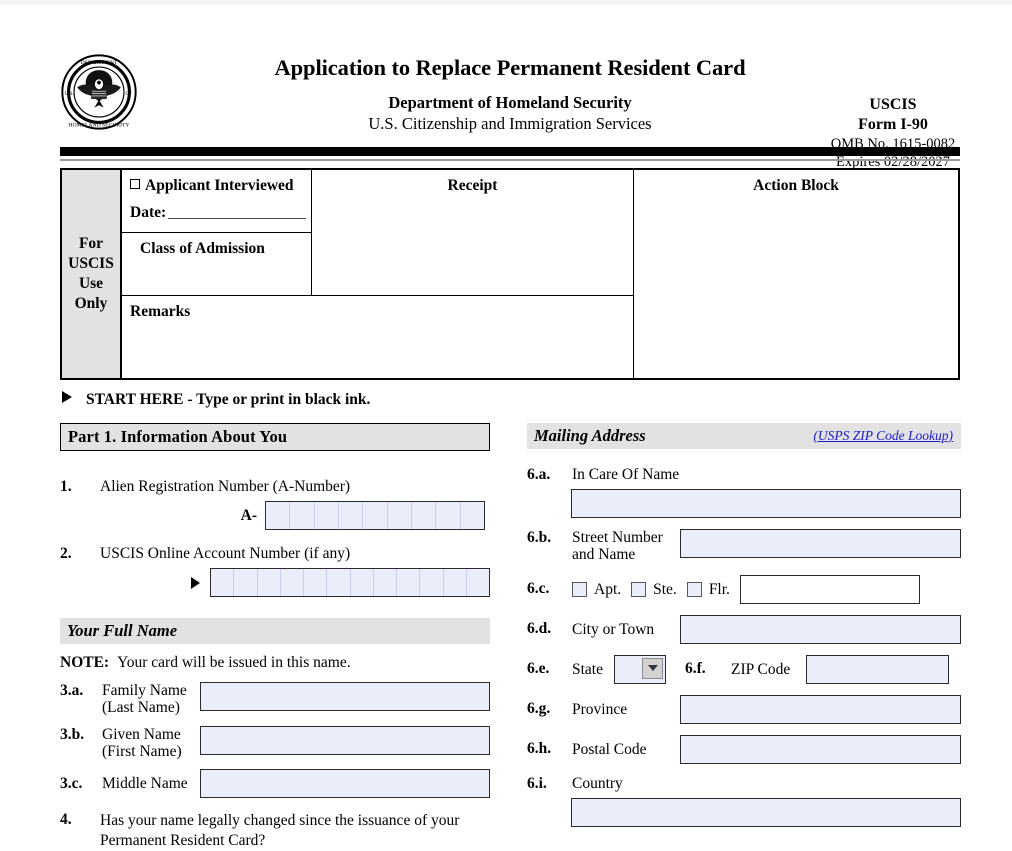 The width and height of the screenshot is (1012, 851). I want to click on item-6c-number: 6.c., so click(538, 589).